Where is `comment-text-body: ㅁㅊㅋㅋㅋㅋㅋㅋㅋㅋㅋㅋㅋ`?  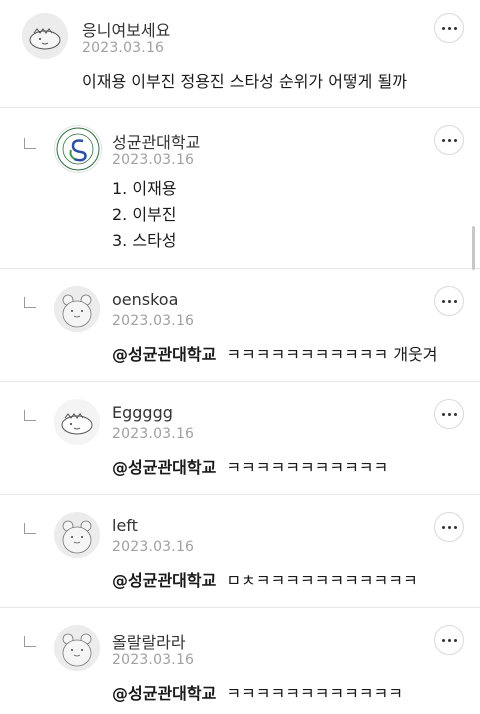 comment-text-body: ㅁㅊㅋㅋㅋㅋㅋㅋㅋㅋㅋㅋㅋ is located at coordinates (322, 580).